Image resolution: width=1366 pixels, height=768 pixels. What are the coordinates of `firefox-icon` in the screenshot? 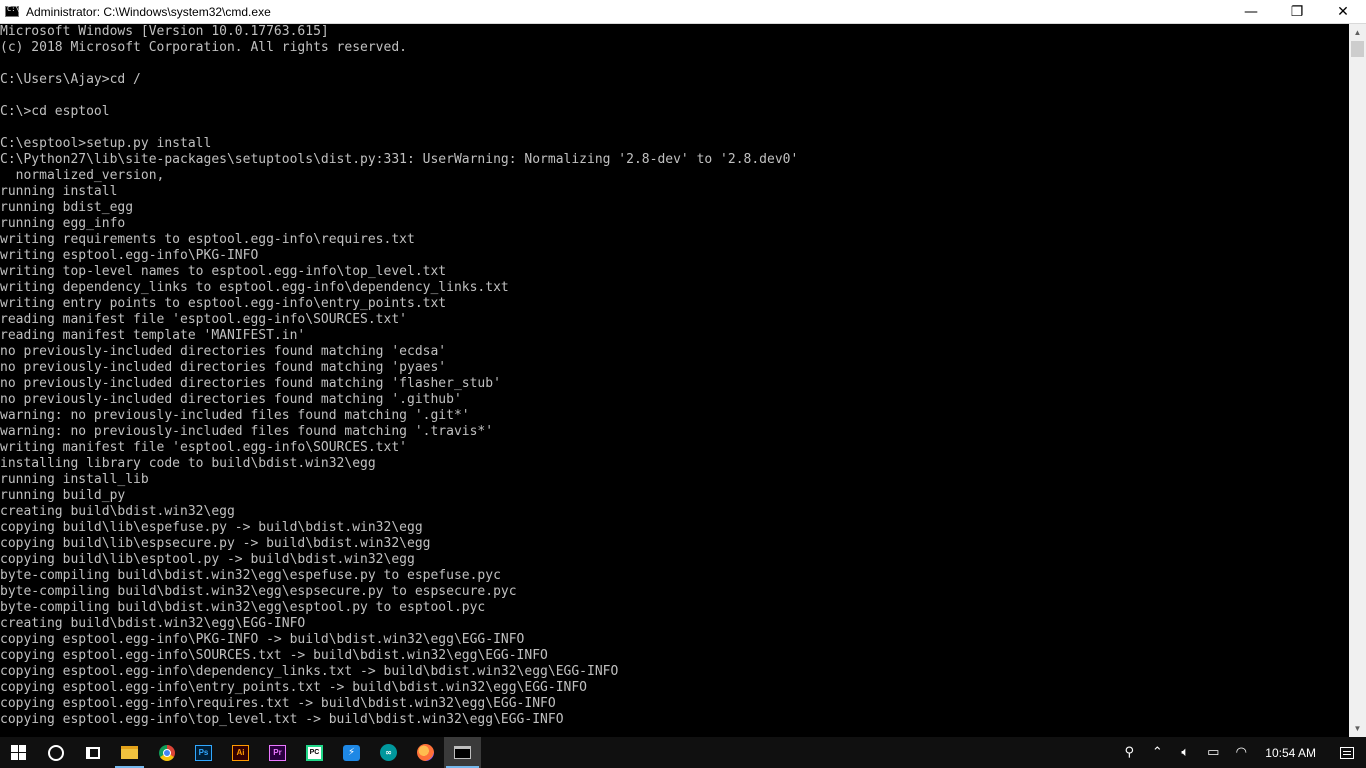 It's located at (425, 752).